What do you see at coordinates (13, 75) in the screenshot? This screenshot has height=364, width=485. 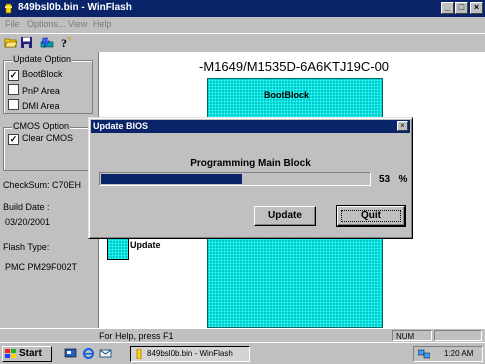 I see `checkbox-bootblock-box: ✓` at bounding box center [13, 75].